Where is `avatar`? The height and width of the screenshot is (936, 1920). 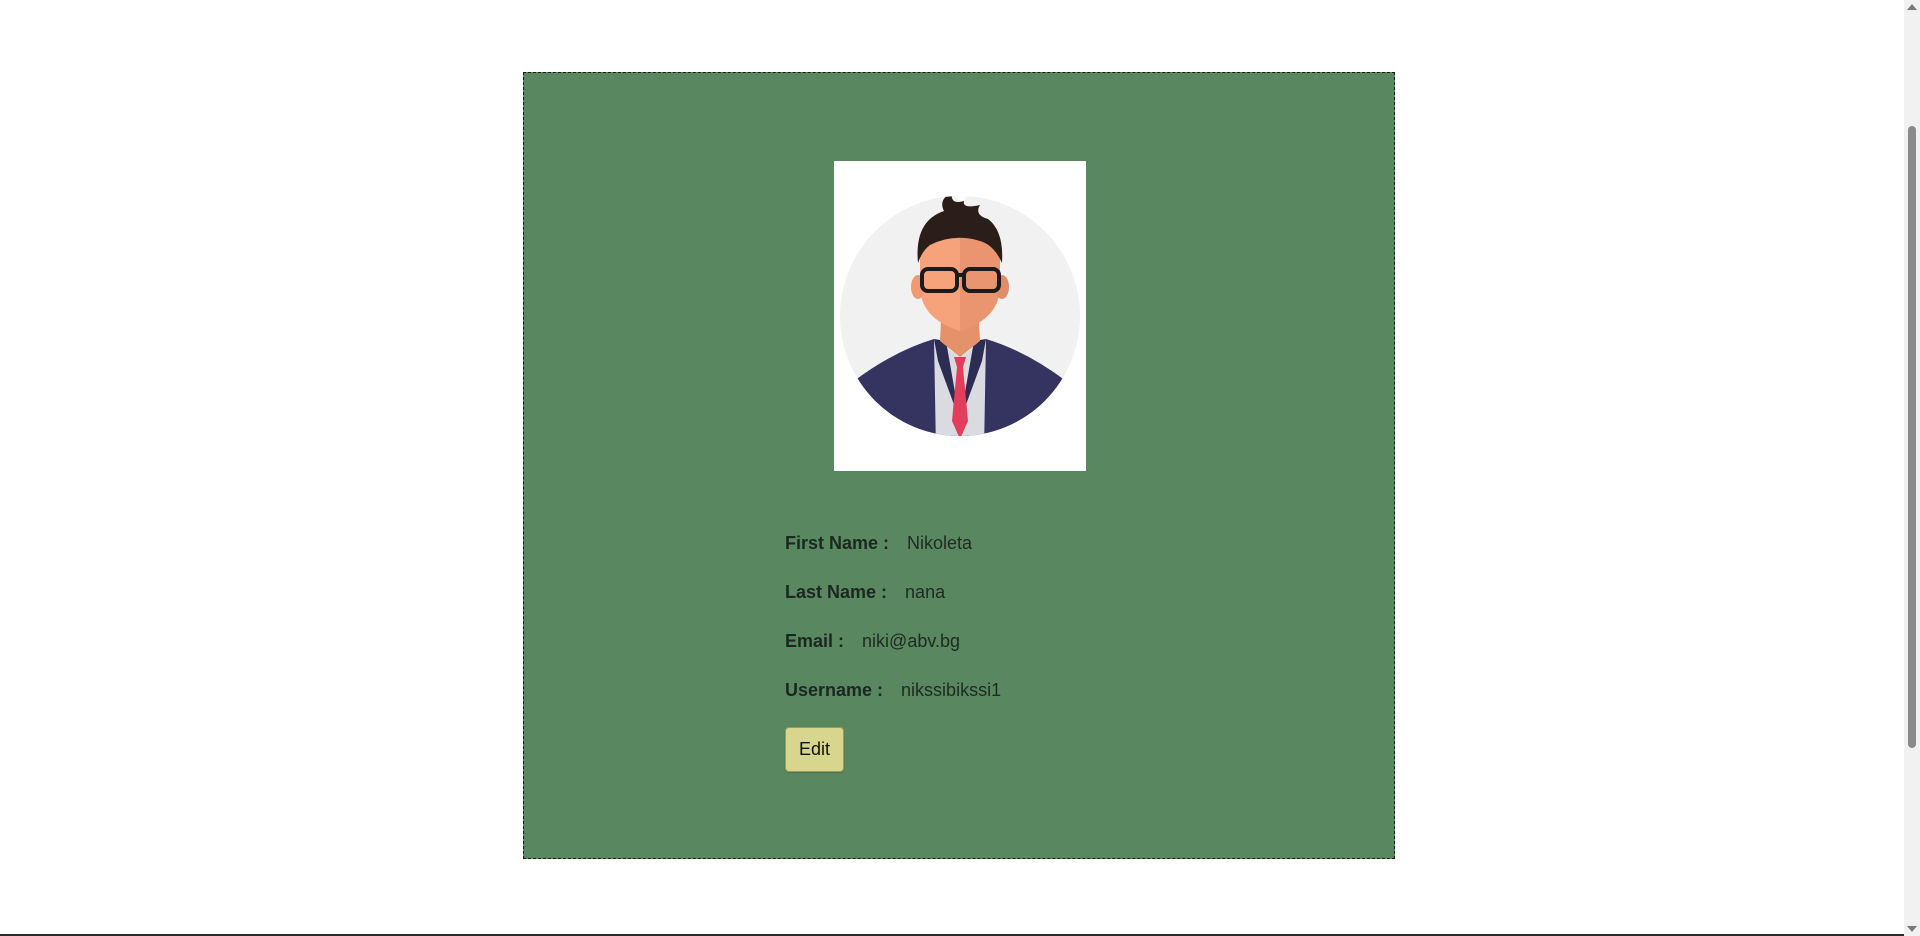
avatar is located at coordinates (960, 316).